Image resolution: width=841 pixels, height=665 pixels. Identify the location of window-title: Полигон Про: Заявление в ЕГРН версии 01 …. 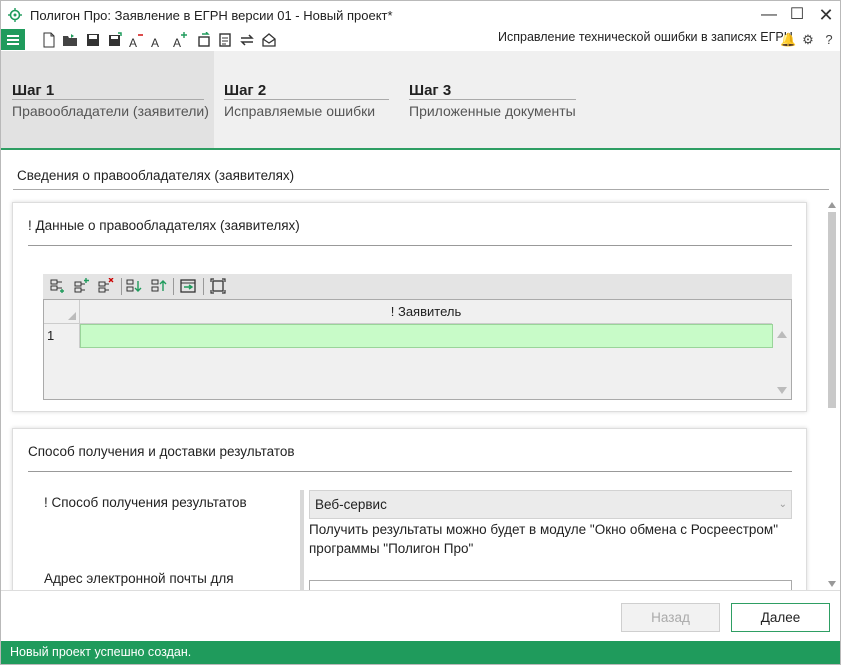
(211, 15).